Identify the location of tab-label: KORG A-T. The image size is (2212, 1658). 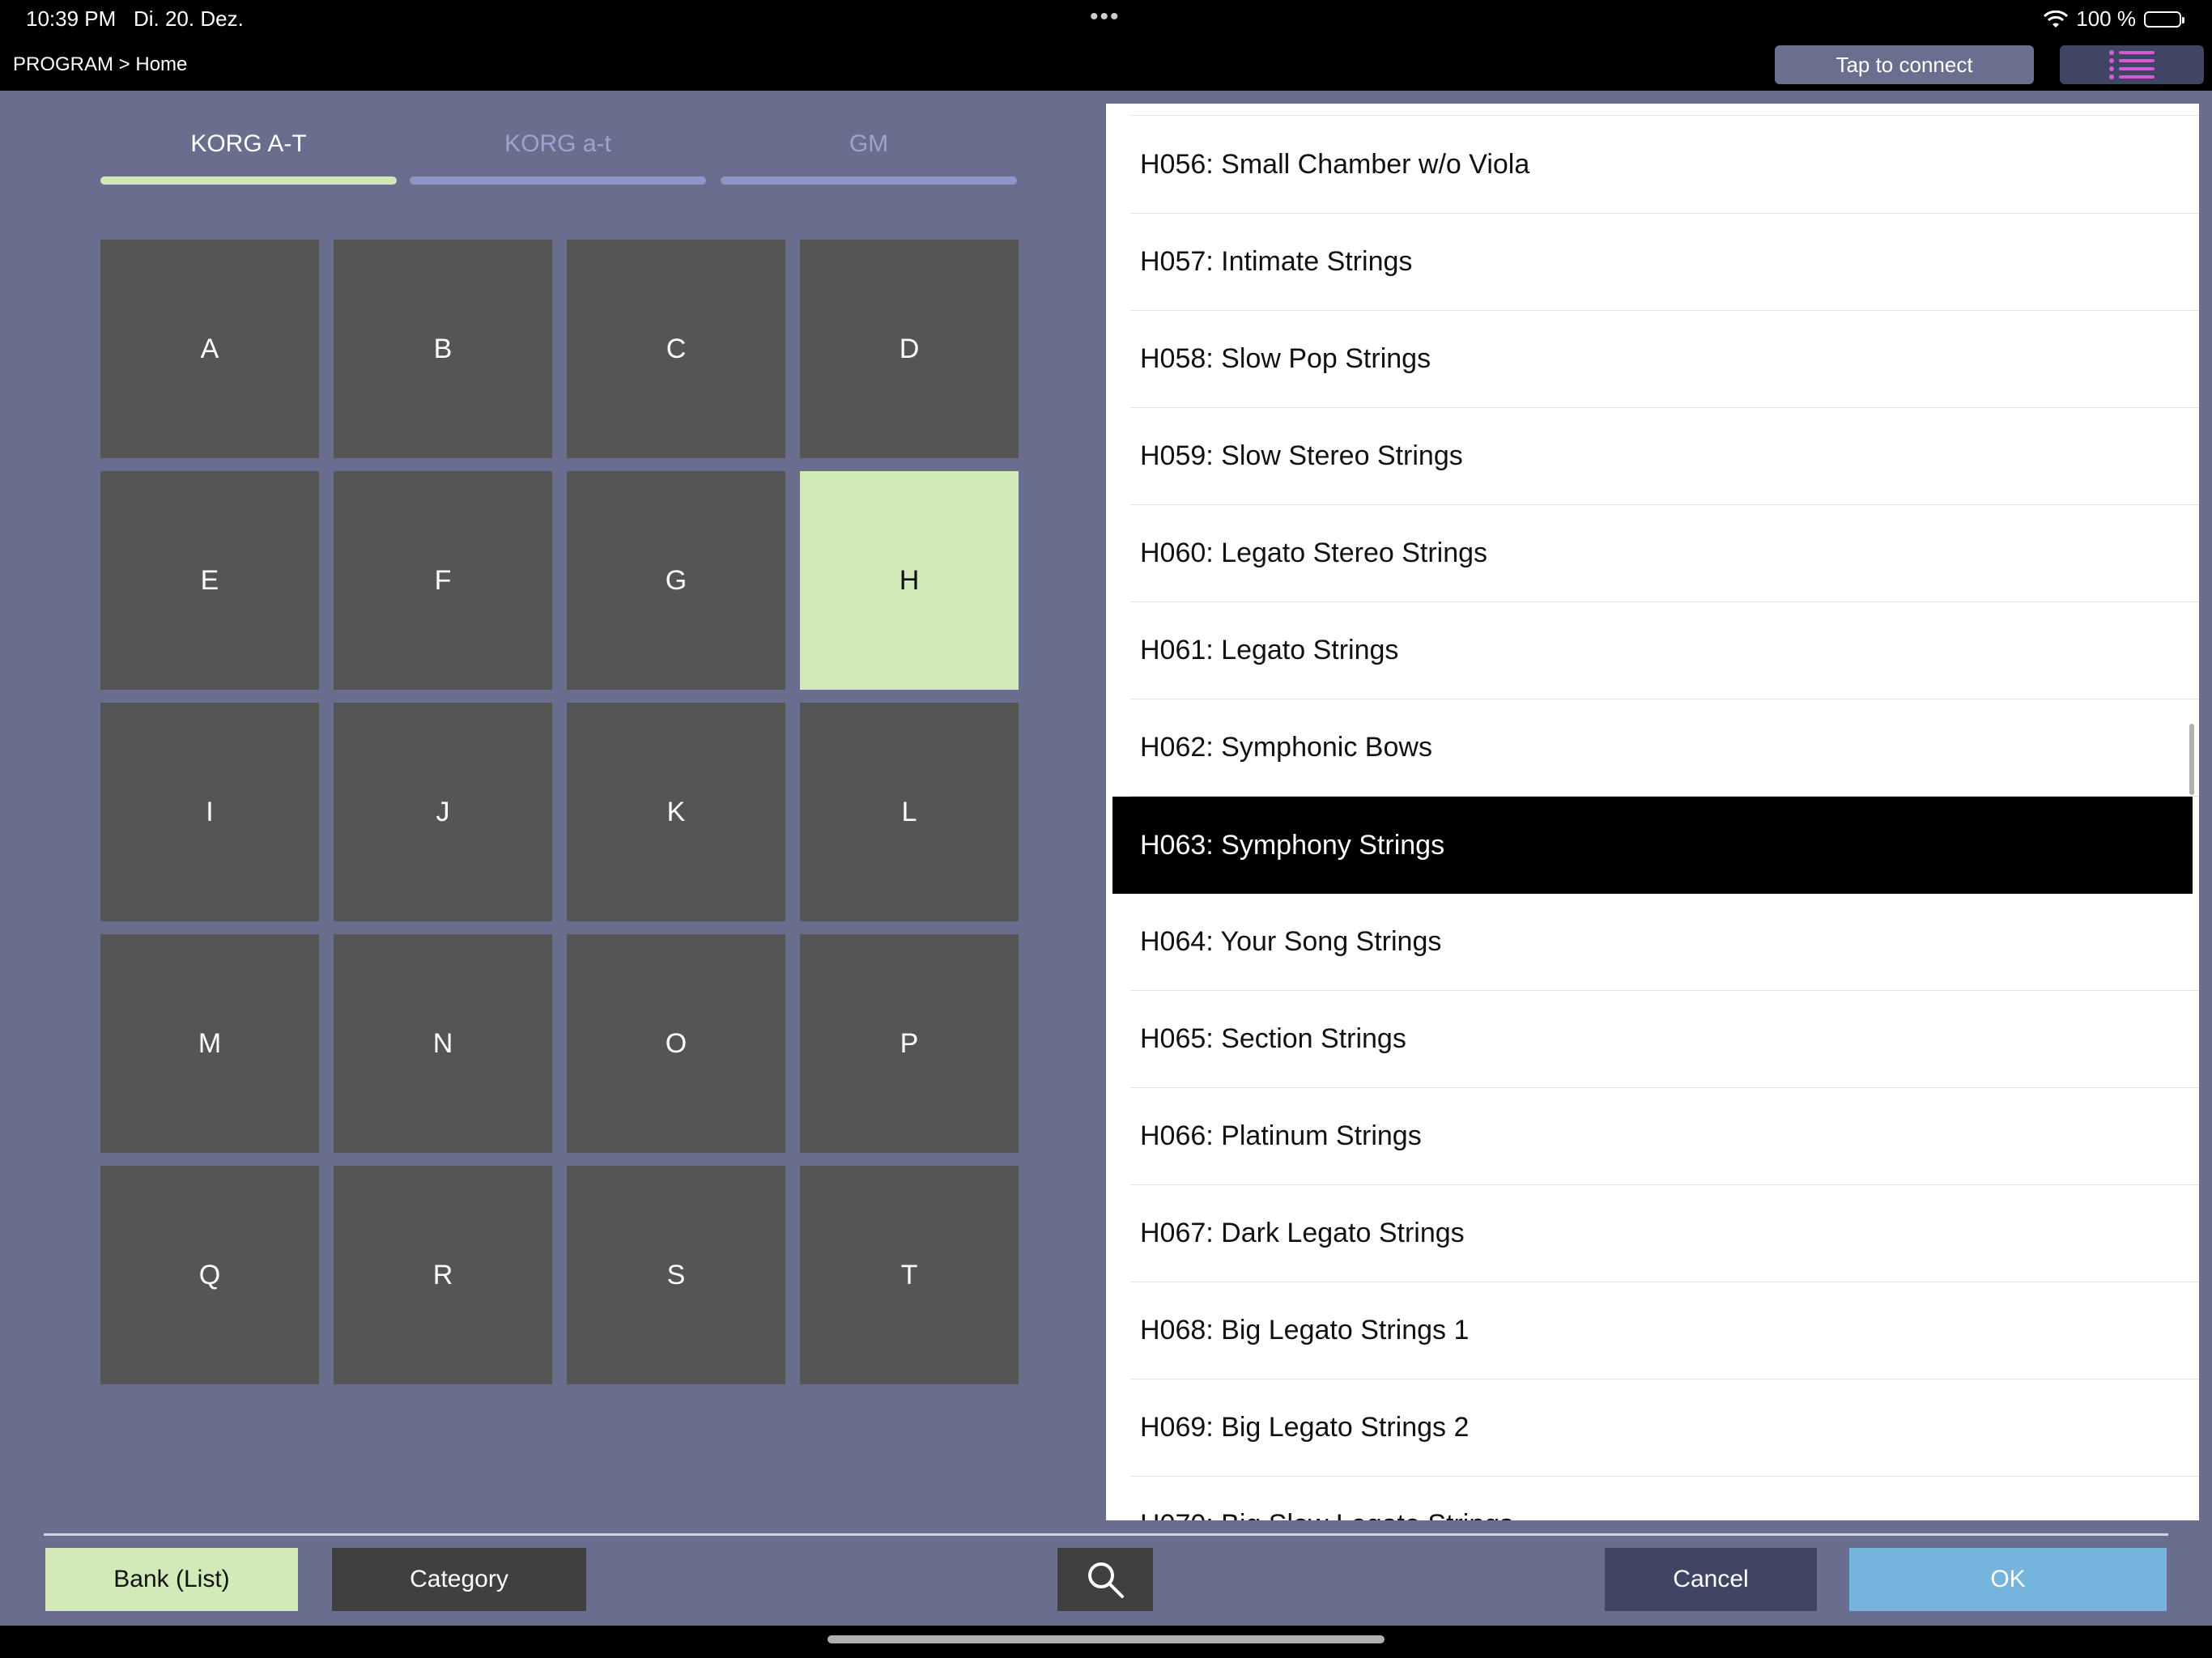
(249, 143).